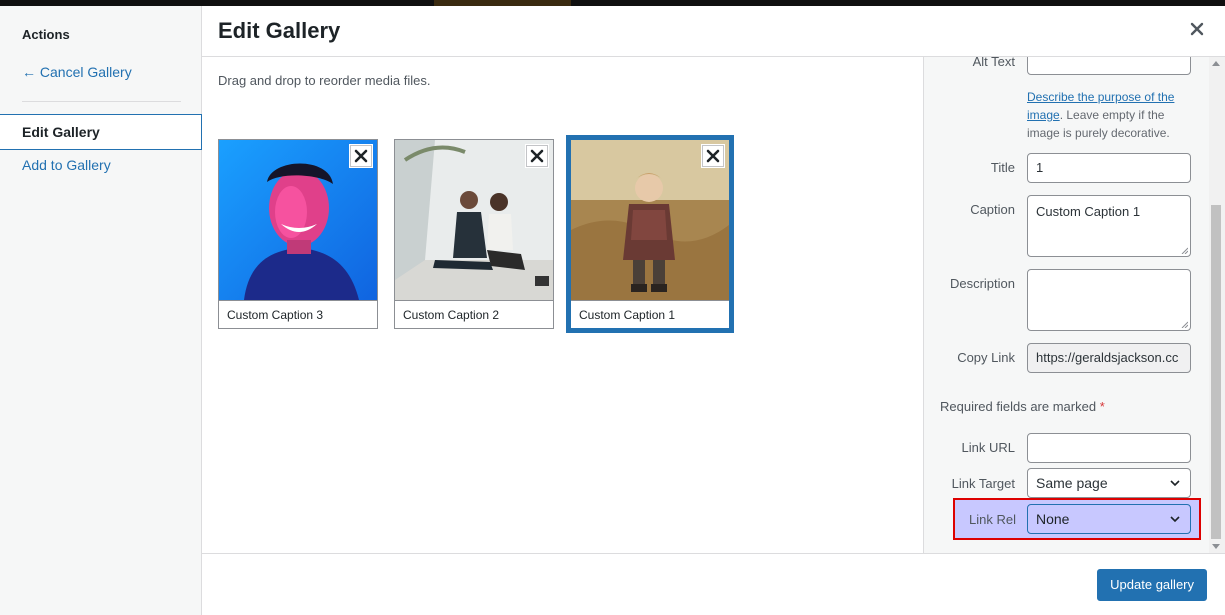 This screenshot has width=1225, height=615. Describe the element at coordinates (298, 314) in the screenshot. I see `gallery-item-caption: Custom Caption 3` at that location.